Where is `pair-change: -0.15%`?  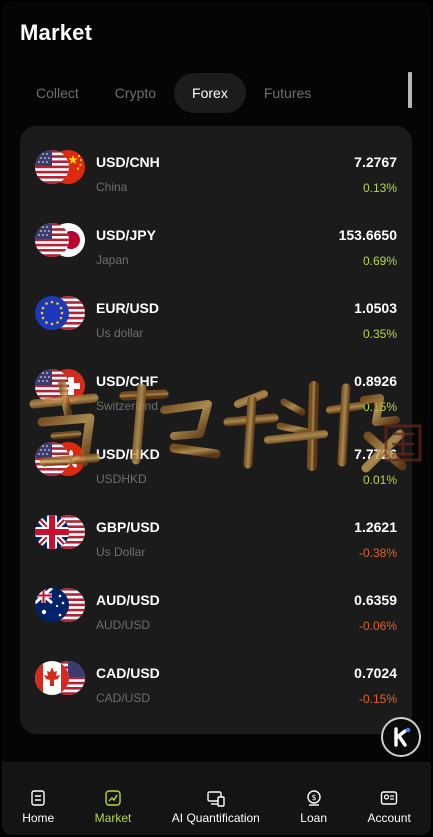
pair-change: -0.15% is located at coordinates (377, 699).